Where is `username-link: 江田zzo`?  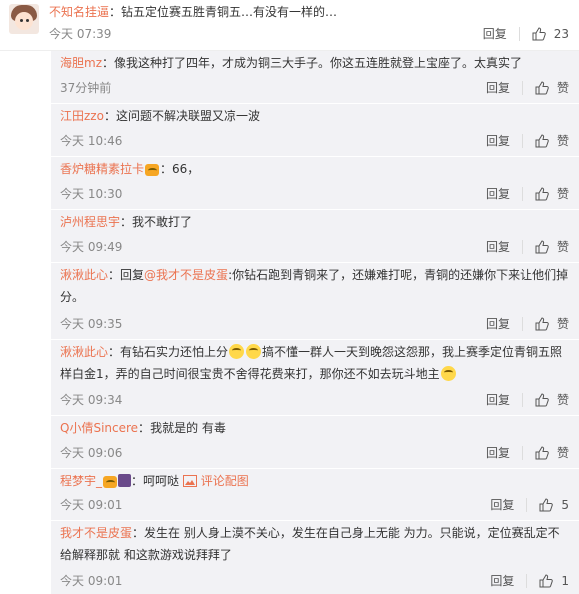
username-link: 江田zzo is located at coordinates (82, 116).